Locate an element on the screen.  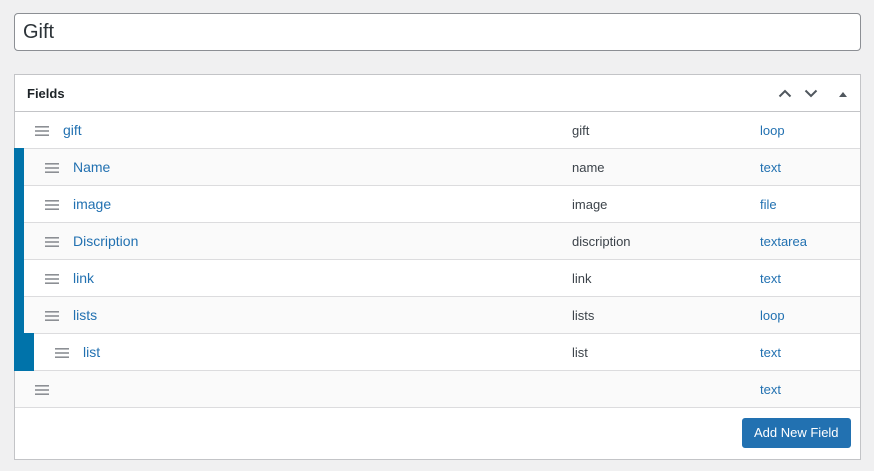
chevron-up-icon is located at coordinates (785, 93).